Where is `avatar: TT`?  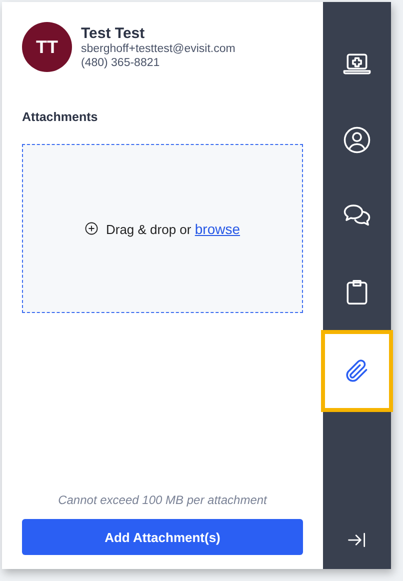 avatar: TT is located at coordinates (47, 47).